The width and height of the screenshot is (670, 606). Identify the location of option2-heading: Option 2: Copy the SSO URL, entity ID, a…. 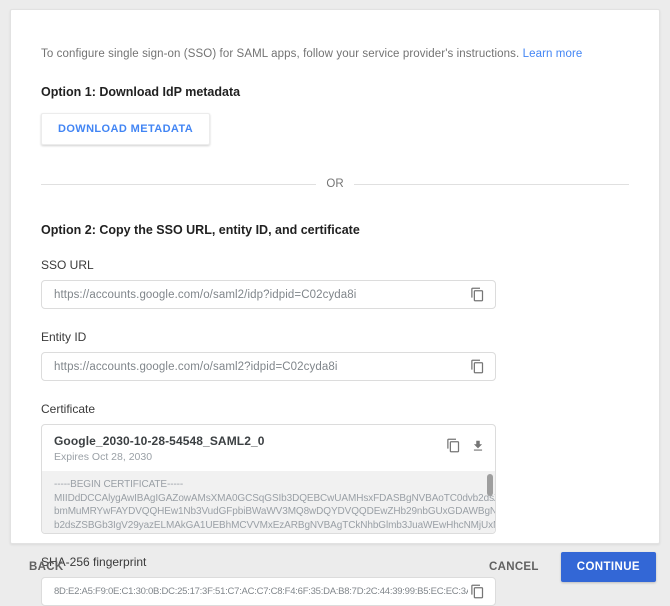
(200, 230).